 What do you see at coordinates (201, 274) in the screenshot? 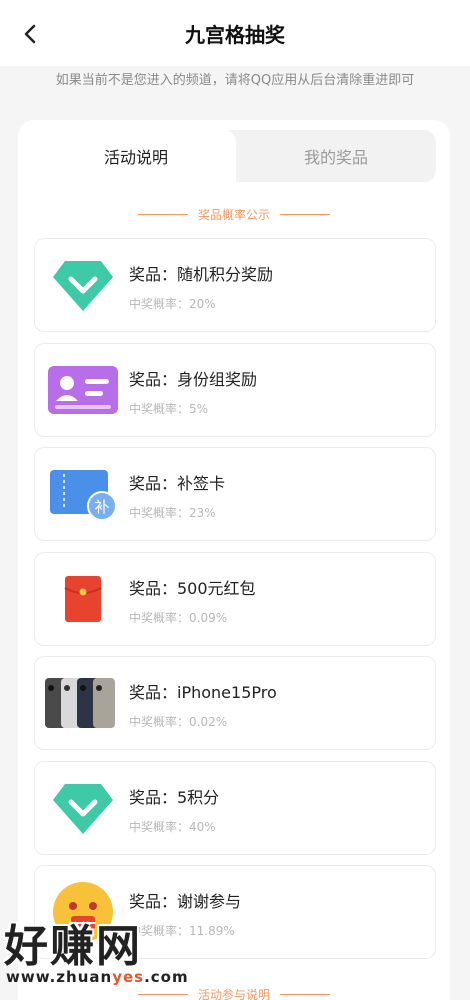
I see `prize-name: 奖品：随机积分奖励` at bounding box center [201, 274].